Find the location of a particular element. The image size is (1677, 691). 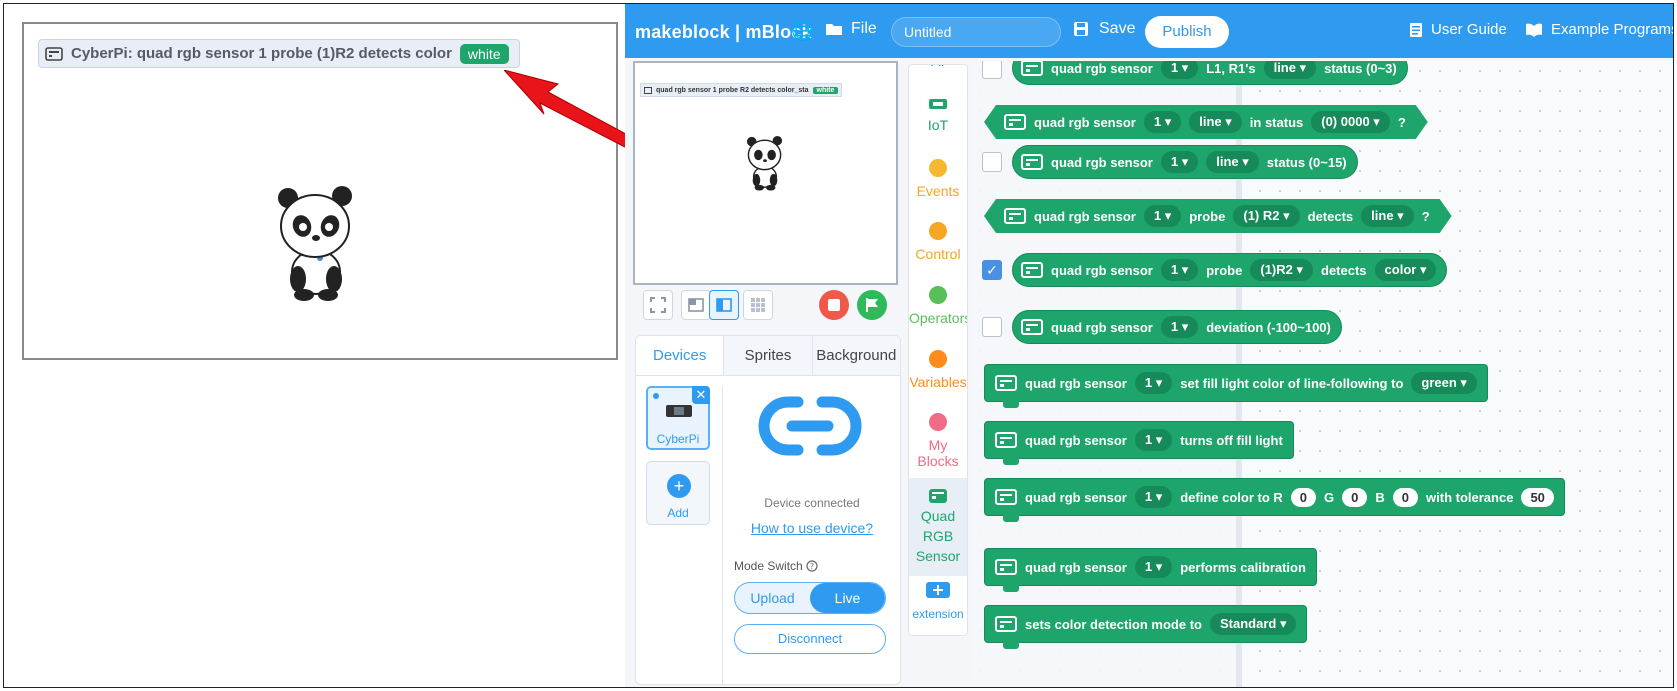

category-iot-label: IoT is located at coordinates (938, 125).